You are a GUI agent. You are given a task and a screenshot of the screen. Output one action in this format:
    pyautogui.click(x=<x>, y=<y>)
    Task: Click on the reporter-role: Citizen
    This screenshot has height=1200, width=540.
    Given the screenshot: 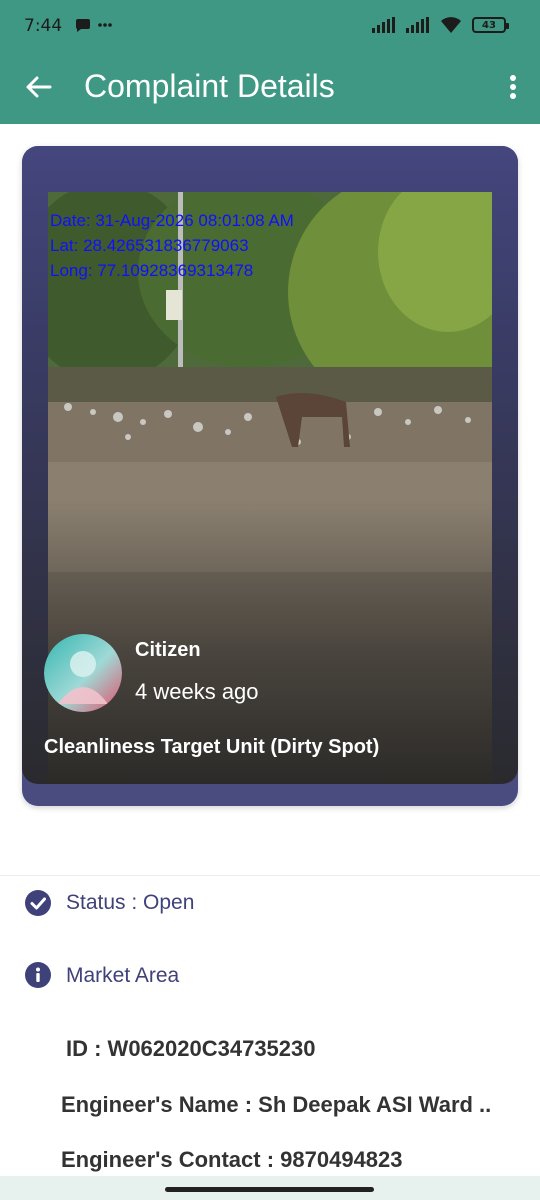 What is the action you would take?
    pyautogui.click(x=168, y=650)
    